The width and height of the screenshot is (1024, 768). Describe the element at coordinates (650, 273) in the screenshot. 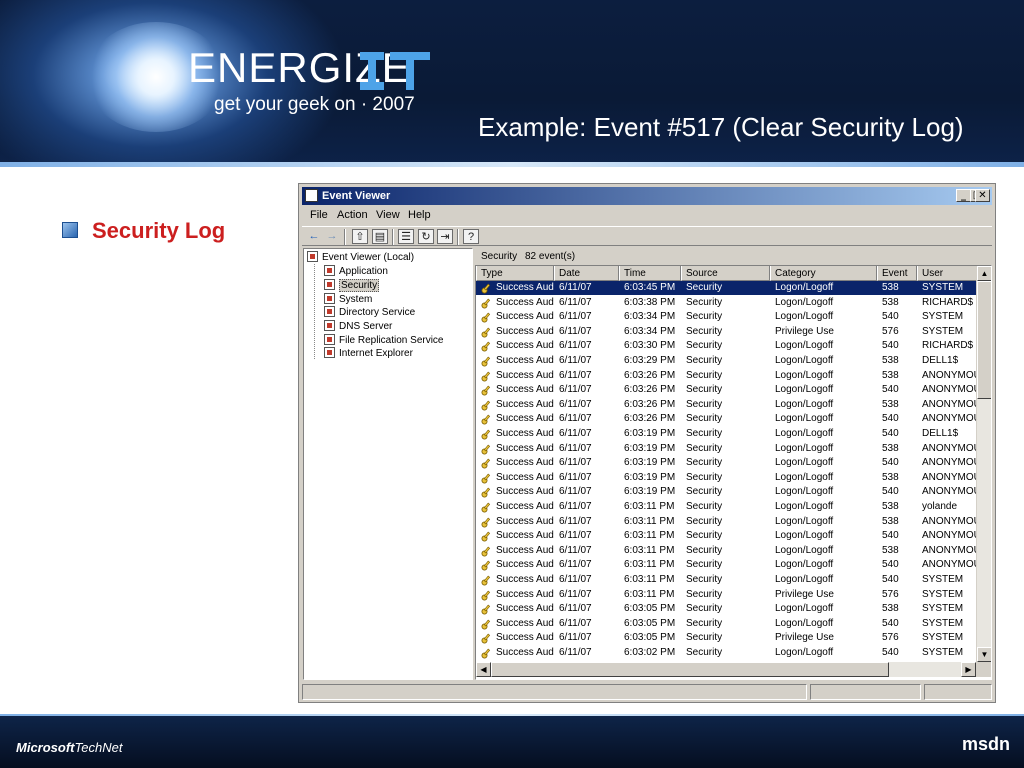

I see `column-header-time: Time` at that location.